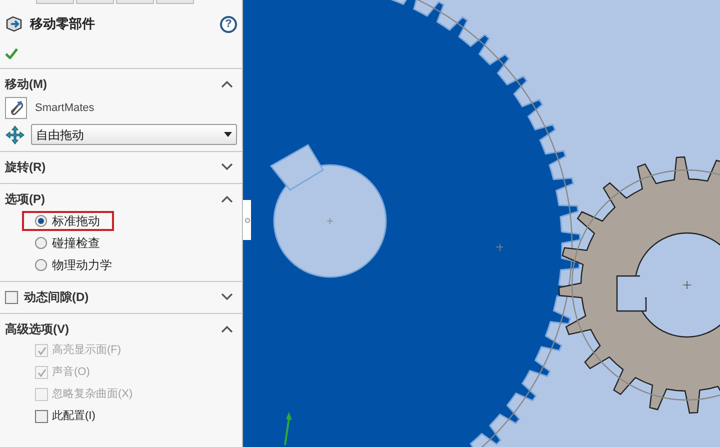  I want to click on move-arrows-icon, so click(15, 134).